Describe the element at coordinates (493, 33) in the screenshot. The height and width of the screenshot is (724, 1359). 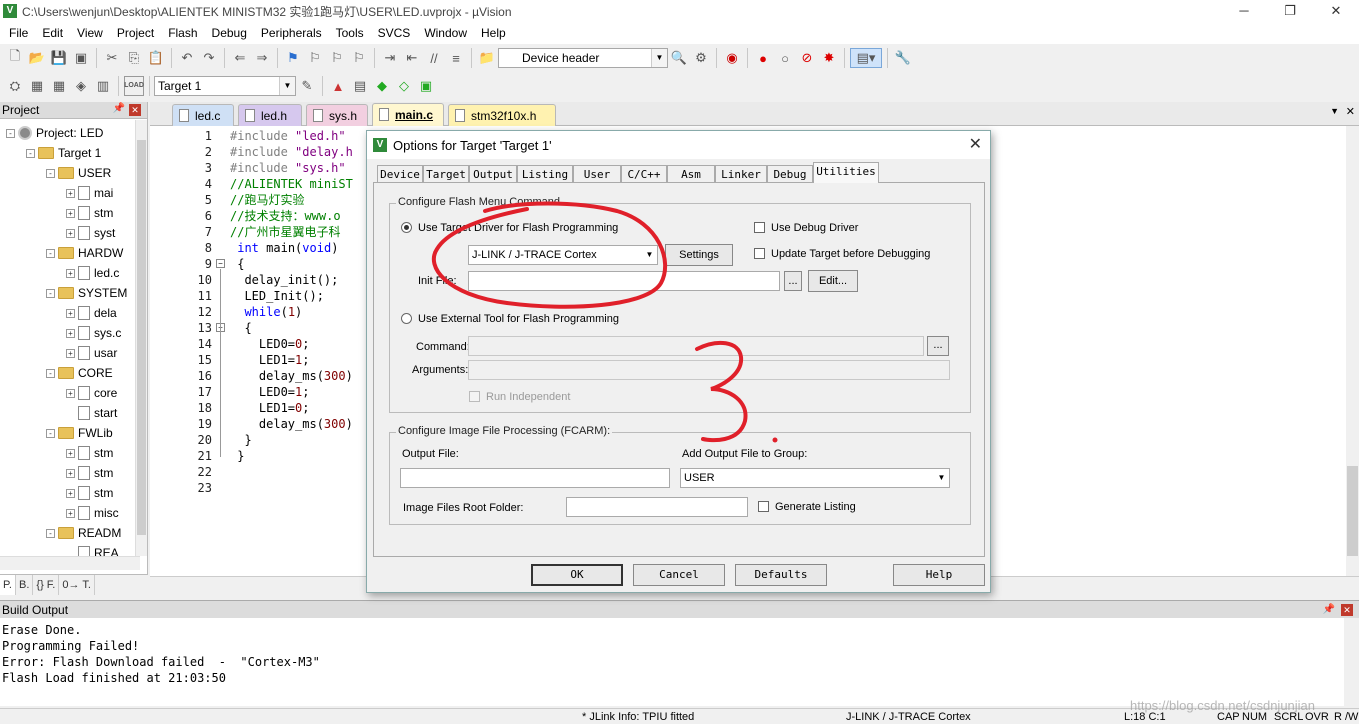
I see `menu-help: Help` at that location.